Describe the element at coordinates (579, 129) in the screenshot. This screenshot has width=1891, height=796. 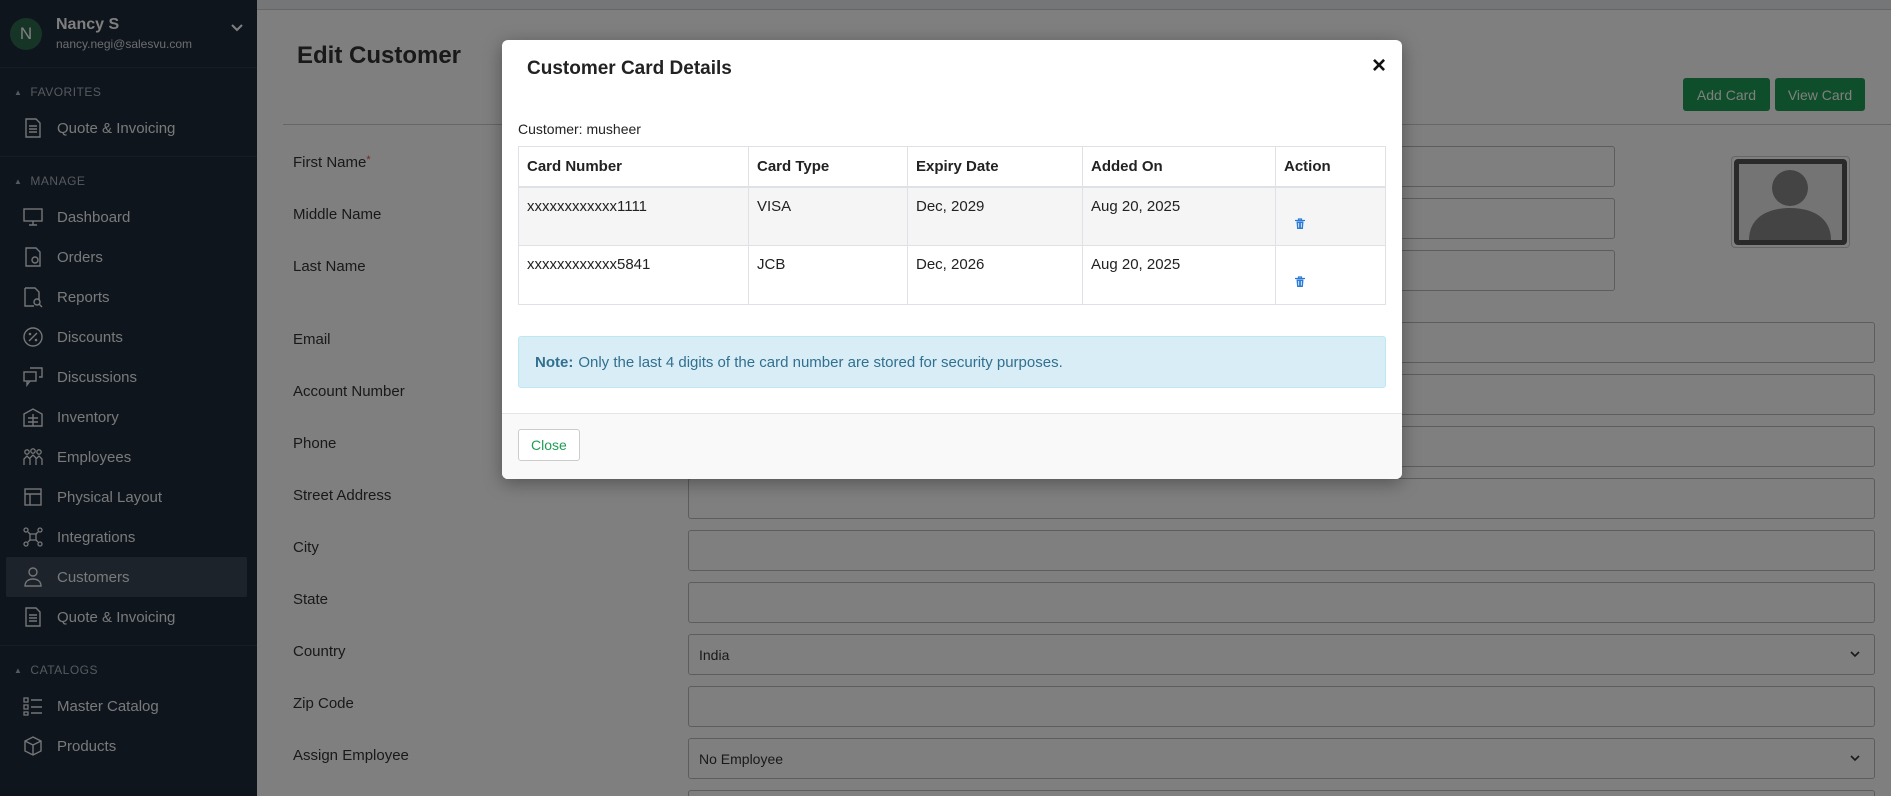
I see `customer-name: Customer: musheer` at that location.